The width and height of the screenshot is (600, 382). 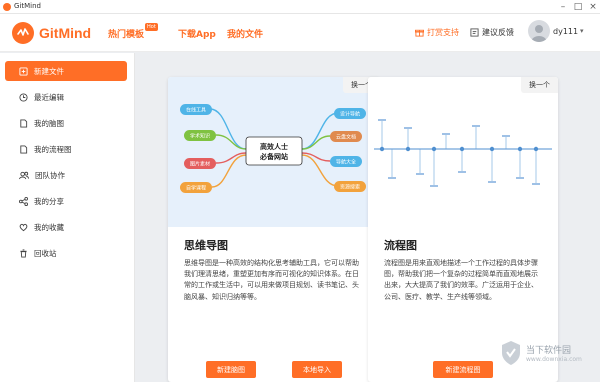 What do you see at coordinates (350, 114) in the screenshot?
I see `mindmap-node-label: 设计导航` at bounding box center [350, 114].